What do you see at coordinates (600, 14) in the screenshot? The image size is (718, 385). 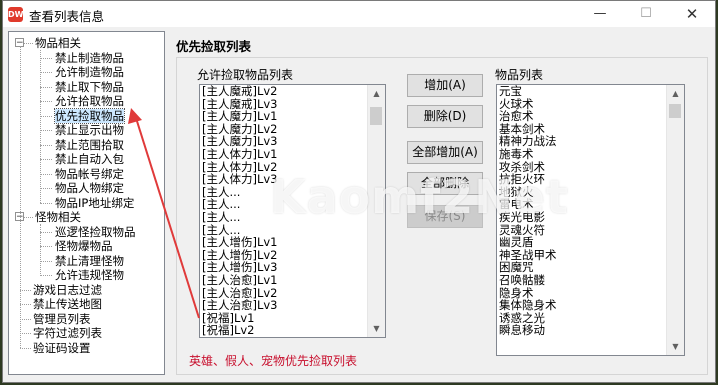 I see `minimize-button: —` at bounding box center [600, 14].